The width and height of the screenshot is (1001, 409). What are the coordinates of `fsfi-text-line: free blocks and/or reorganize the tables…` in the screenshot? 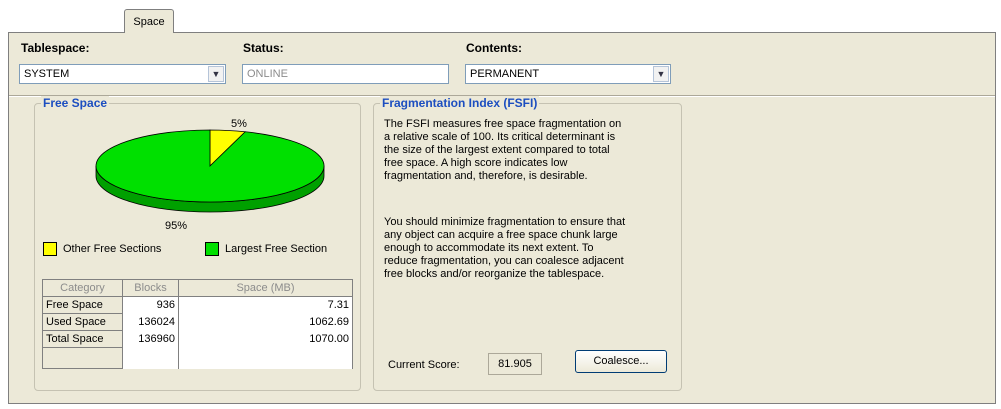 It's located at (494, 274).